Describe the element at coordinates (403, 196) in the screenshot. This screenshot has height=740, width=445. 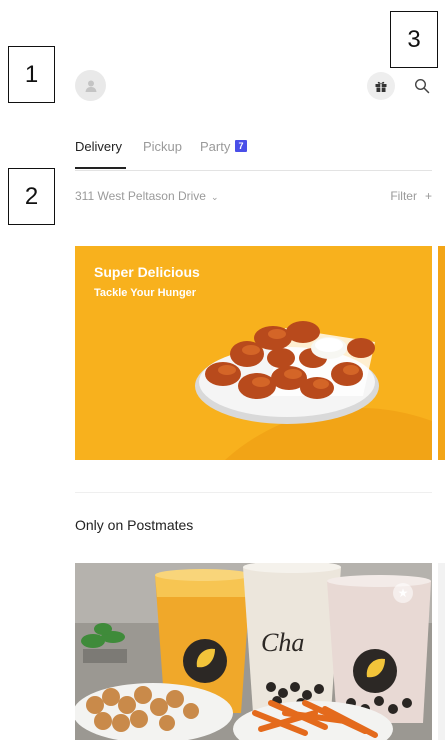
I see `filter-label: Filter` at that location.